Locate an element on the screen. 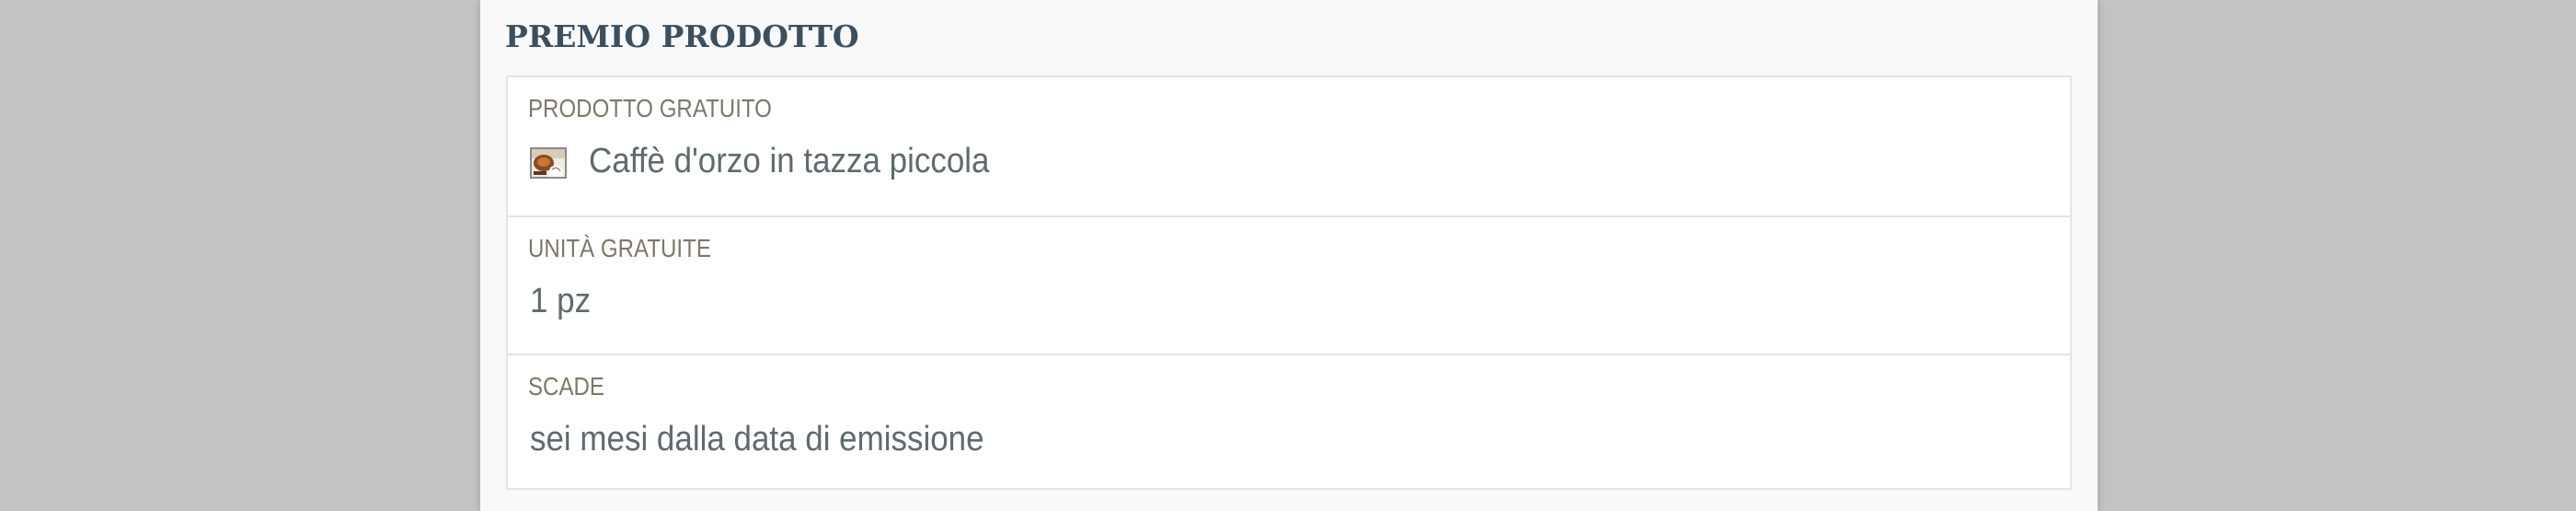  expiry-value: sei mesi dalla data di emissione is located at coordinates (757, 439).